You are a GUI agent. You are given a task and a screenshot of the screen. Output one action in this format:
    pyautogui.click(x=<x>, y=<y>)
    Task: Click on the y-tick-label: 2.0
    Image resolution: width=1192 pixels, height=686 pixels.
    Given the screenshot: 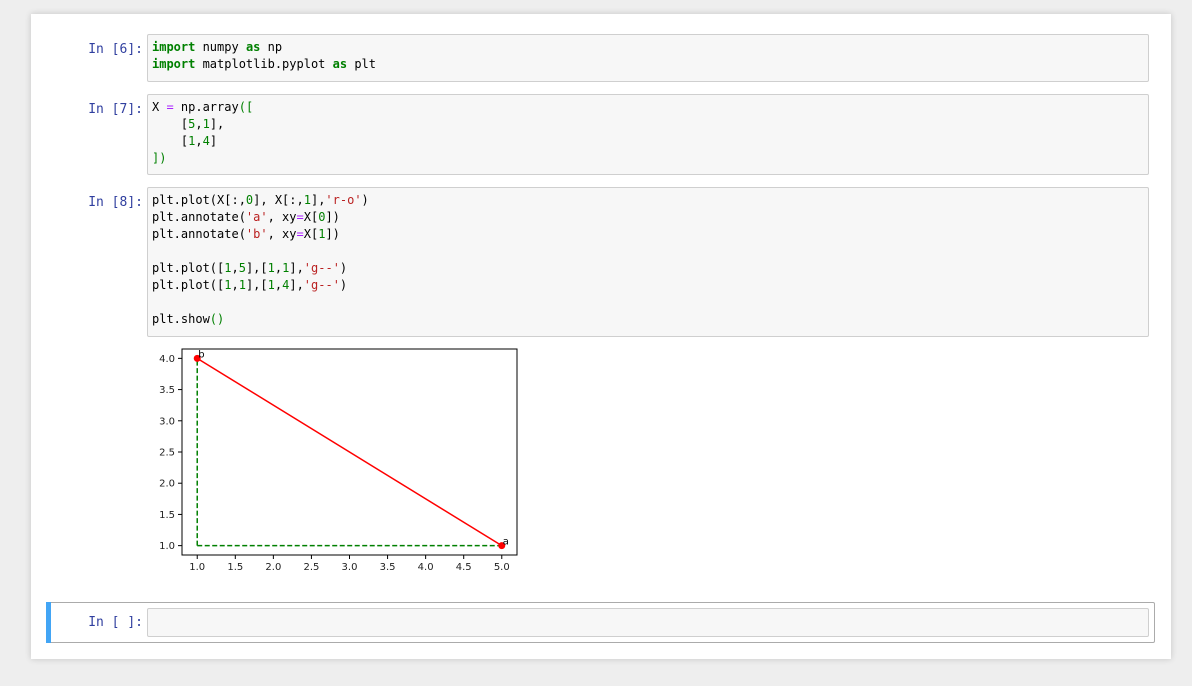 What is the action you would take?
    pyautogui.click(x=167, y=484)
    